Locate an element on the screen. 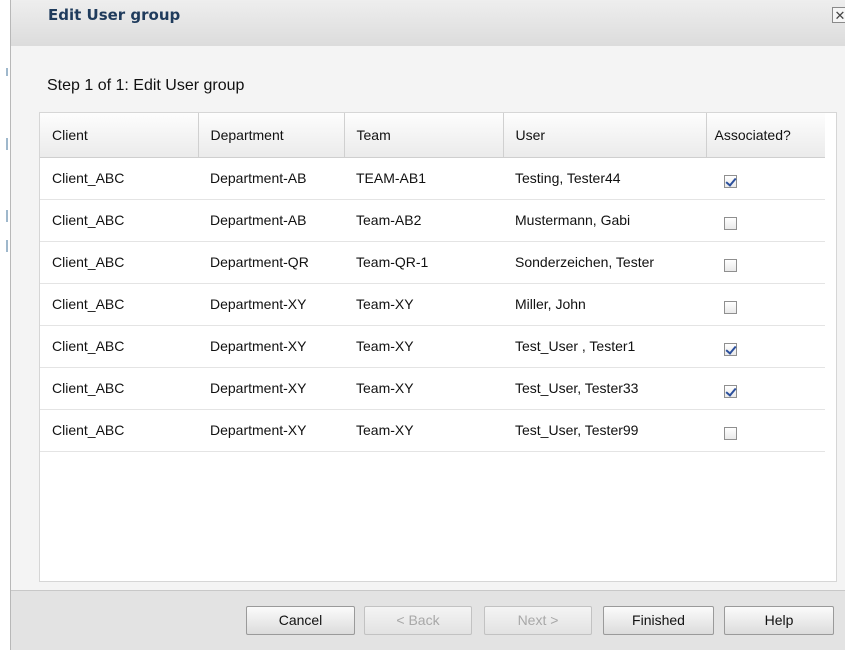  cell-user: Test_User , Tester1 is located at coordinates (604, 346).